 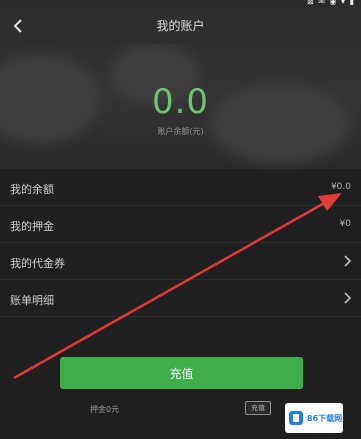 I want to click on site-watermark: 86下载网, so click(x=314, y=418).